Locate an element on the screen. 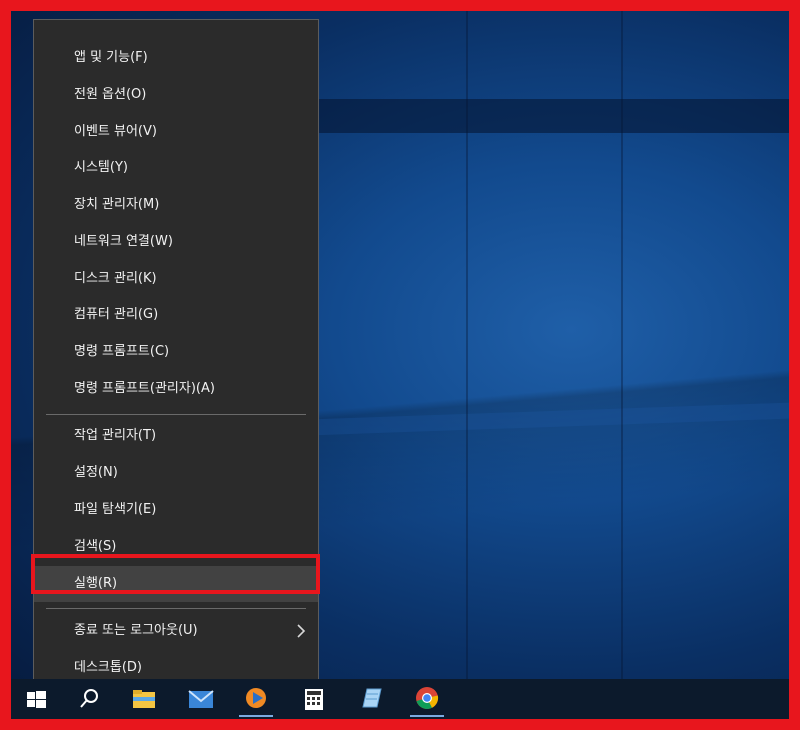  taskbar-app-chrome is located at coordinates (427, 699).